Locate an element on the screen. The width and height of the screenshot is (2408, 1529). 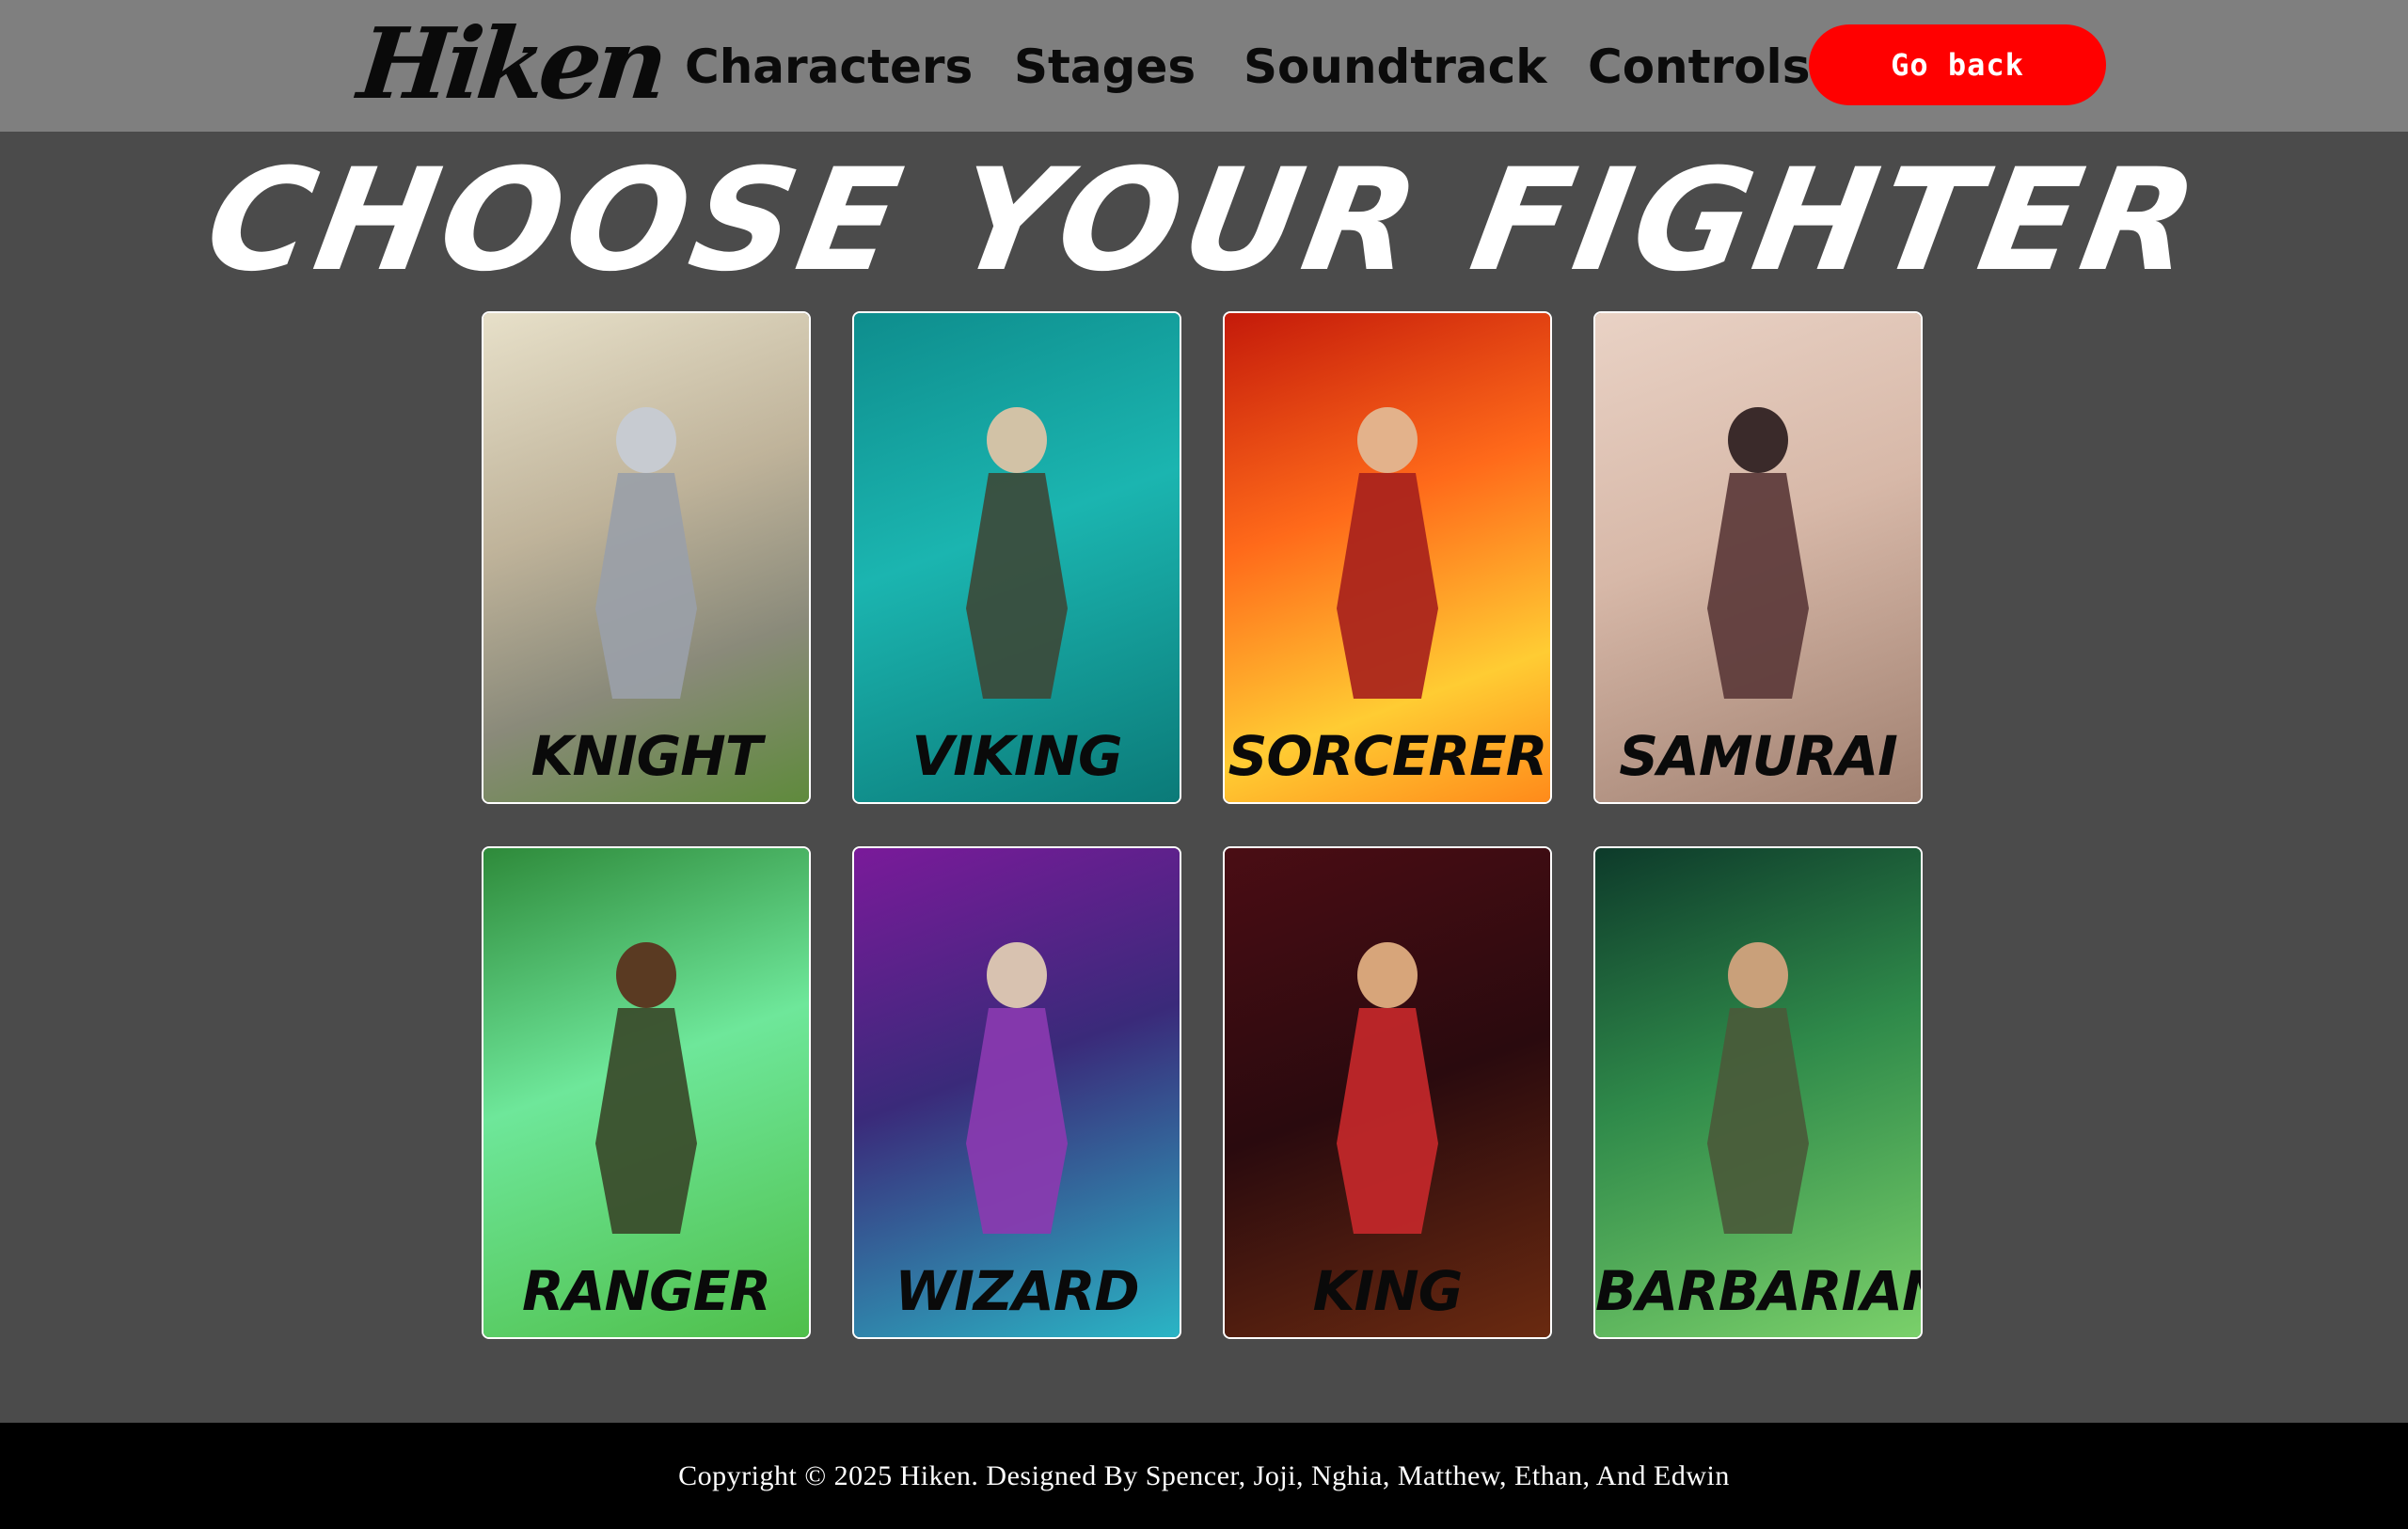
character-card-samurai: Samurai is located at coordinates (1758, 557).